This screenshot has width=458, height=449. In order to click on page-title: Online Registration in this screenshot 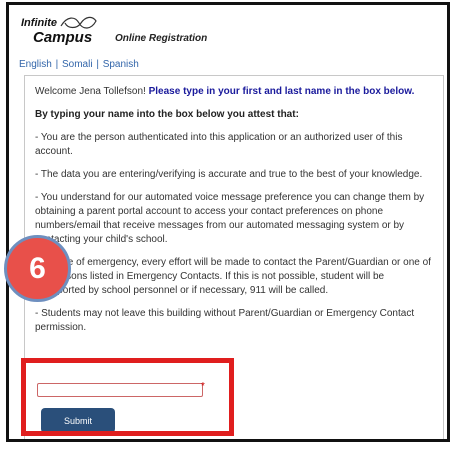, I will do `click(161, 38)`.